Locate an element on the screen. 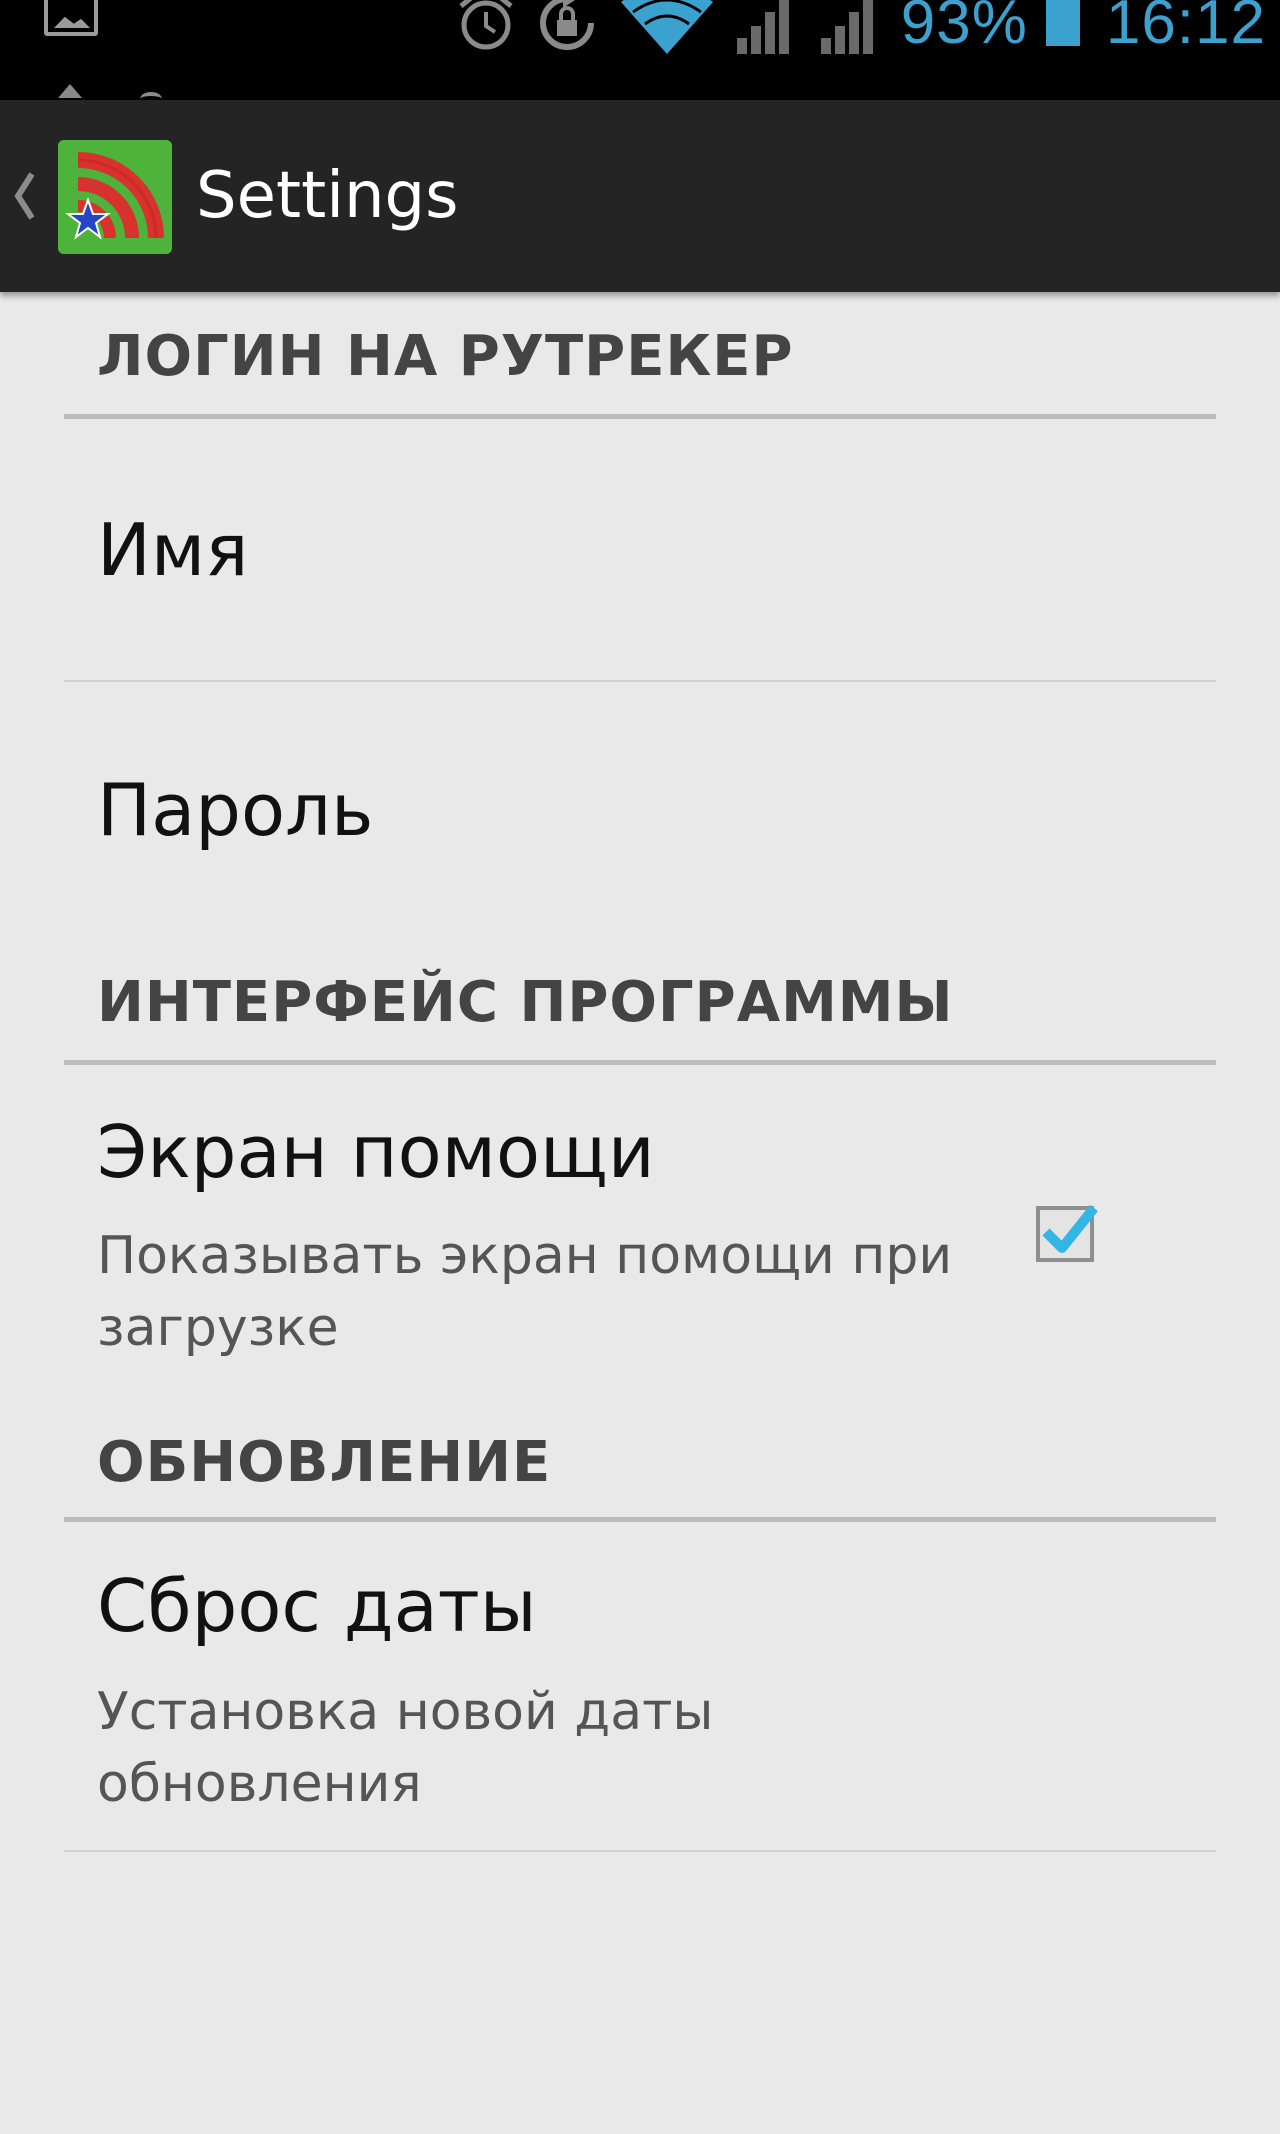 The image size is (1280, 2134). clock: 16:12 is located at coordinates (1185, 28).